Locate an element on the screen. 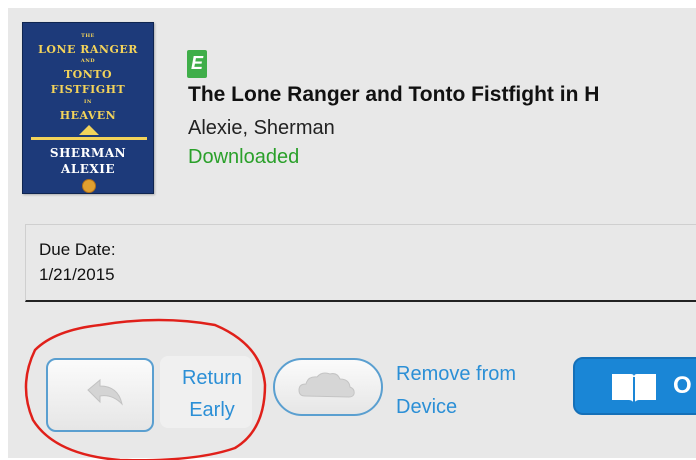 This screenshot has height=460, width=696. book-title: The Lone Ranger and Tonto Fistfight in H is located at coordinates (393, 95).